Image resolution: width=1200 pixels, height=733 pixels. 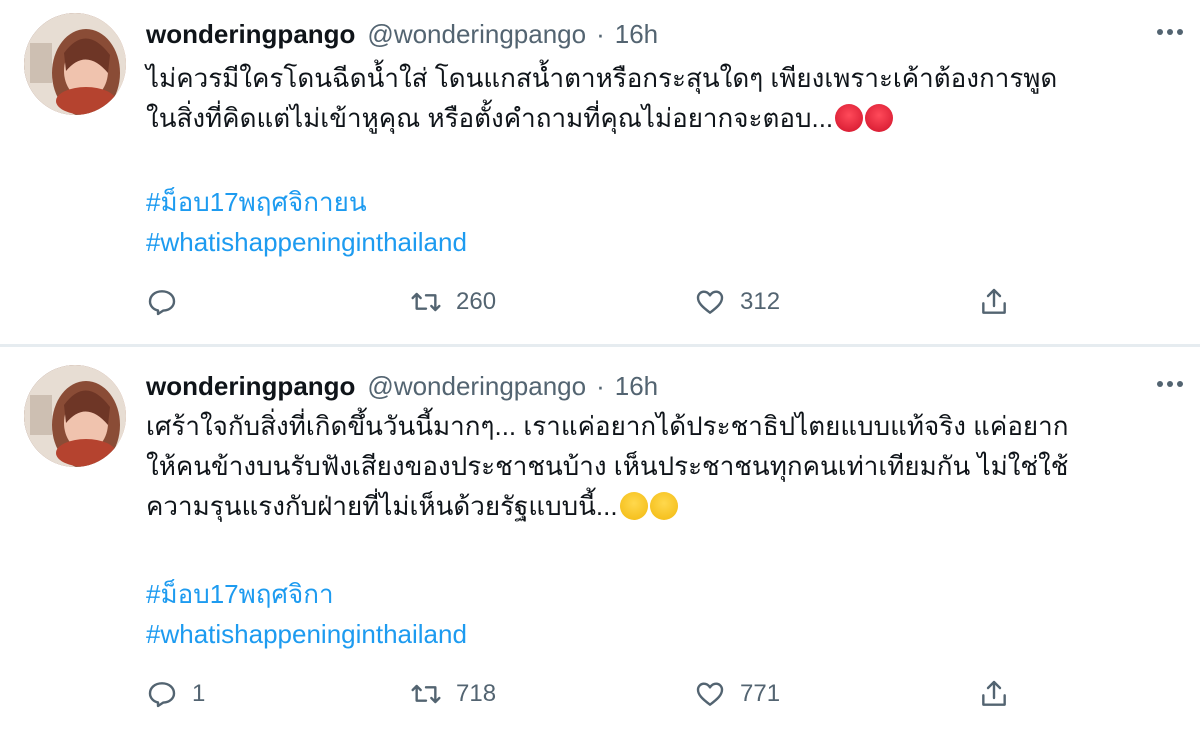 What do you see at coordinates (737, 694) in the screenshot?
I see `like-button: 771` at bounding box center [737, 694].